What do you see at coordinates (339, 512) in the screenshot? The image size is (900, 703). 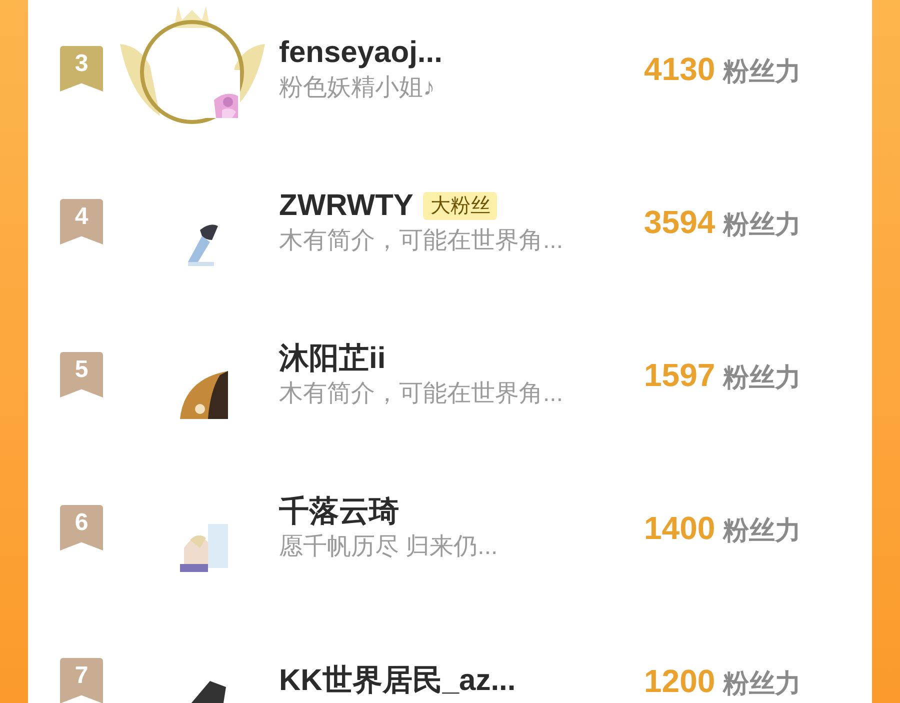 I see `user-name: 千落云琦` at bounding box center [339, 512].